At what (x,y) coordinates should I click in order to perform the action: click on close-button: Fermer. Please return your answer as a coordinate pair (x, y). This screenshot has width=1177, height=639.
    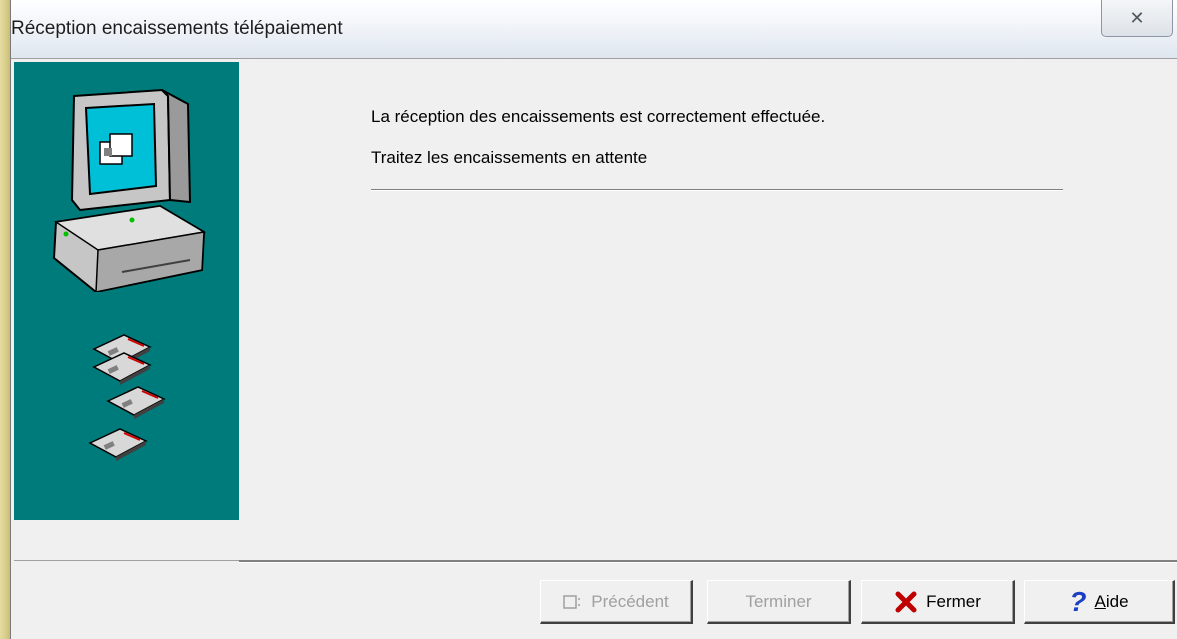
    Looking at the image, I should click on (938, 602).